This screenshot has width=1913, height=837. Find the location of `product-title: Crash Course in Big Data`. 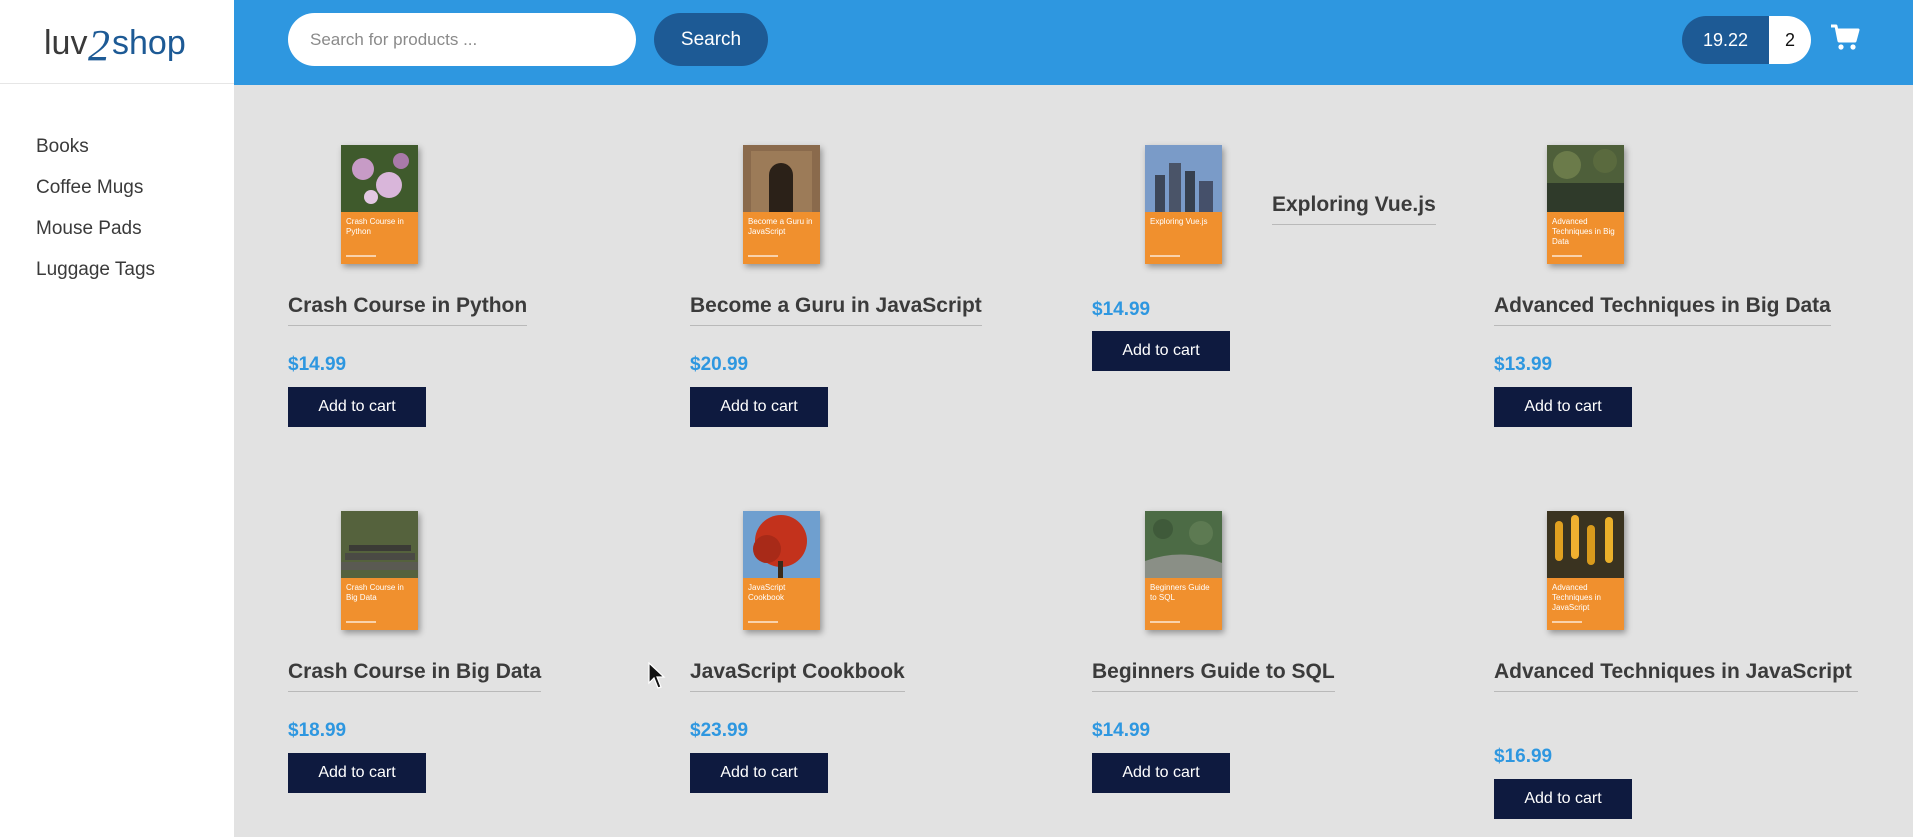

product-title: Crash Course in Big Data is located at coordinates (415, 675).